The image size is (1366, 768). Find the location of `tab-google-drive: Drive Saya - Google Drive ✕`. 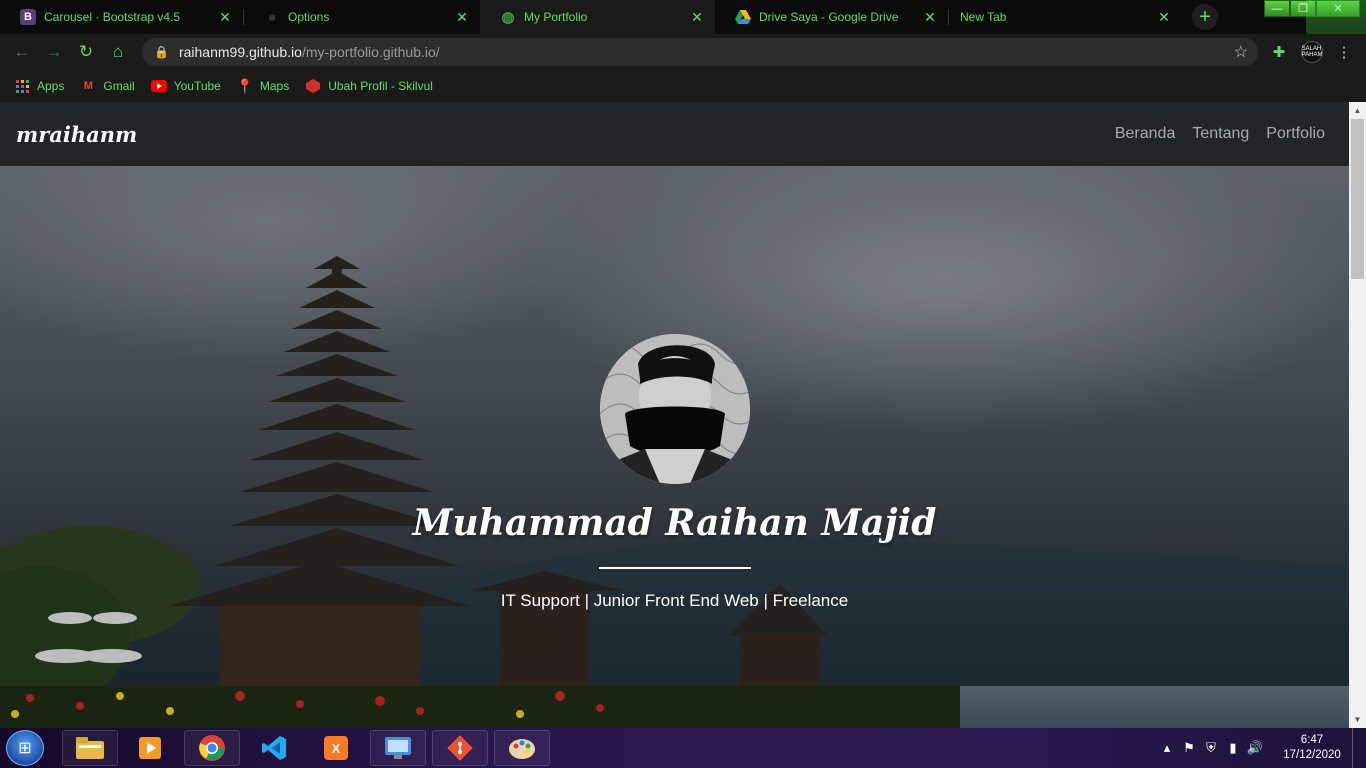

tab-google-drive: Drive Saya - Google Drive ✕ is located at coordinates (831, 17).